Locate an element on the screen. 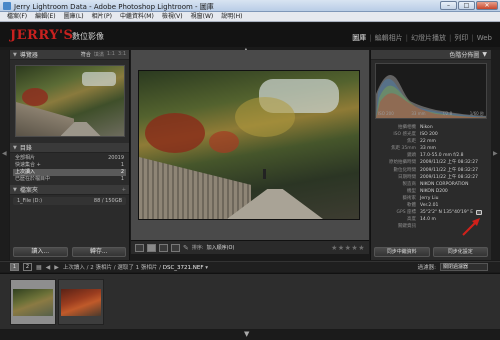  metadata-value: 33 mm is located at coordinates (428, 149).